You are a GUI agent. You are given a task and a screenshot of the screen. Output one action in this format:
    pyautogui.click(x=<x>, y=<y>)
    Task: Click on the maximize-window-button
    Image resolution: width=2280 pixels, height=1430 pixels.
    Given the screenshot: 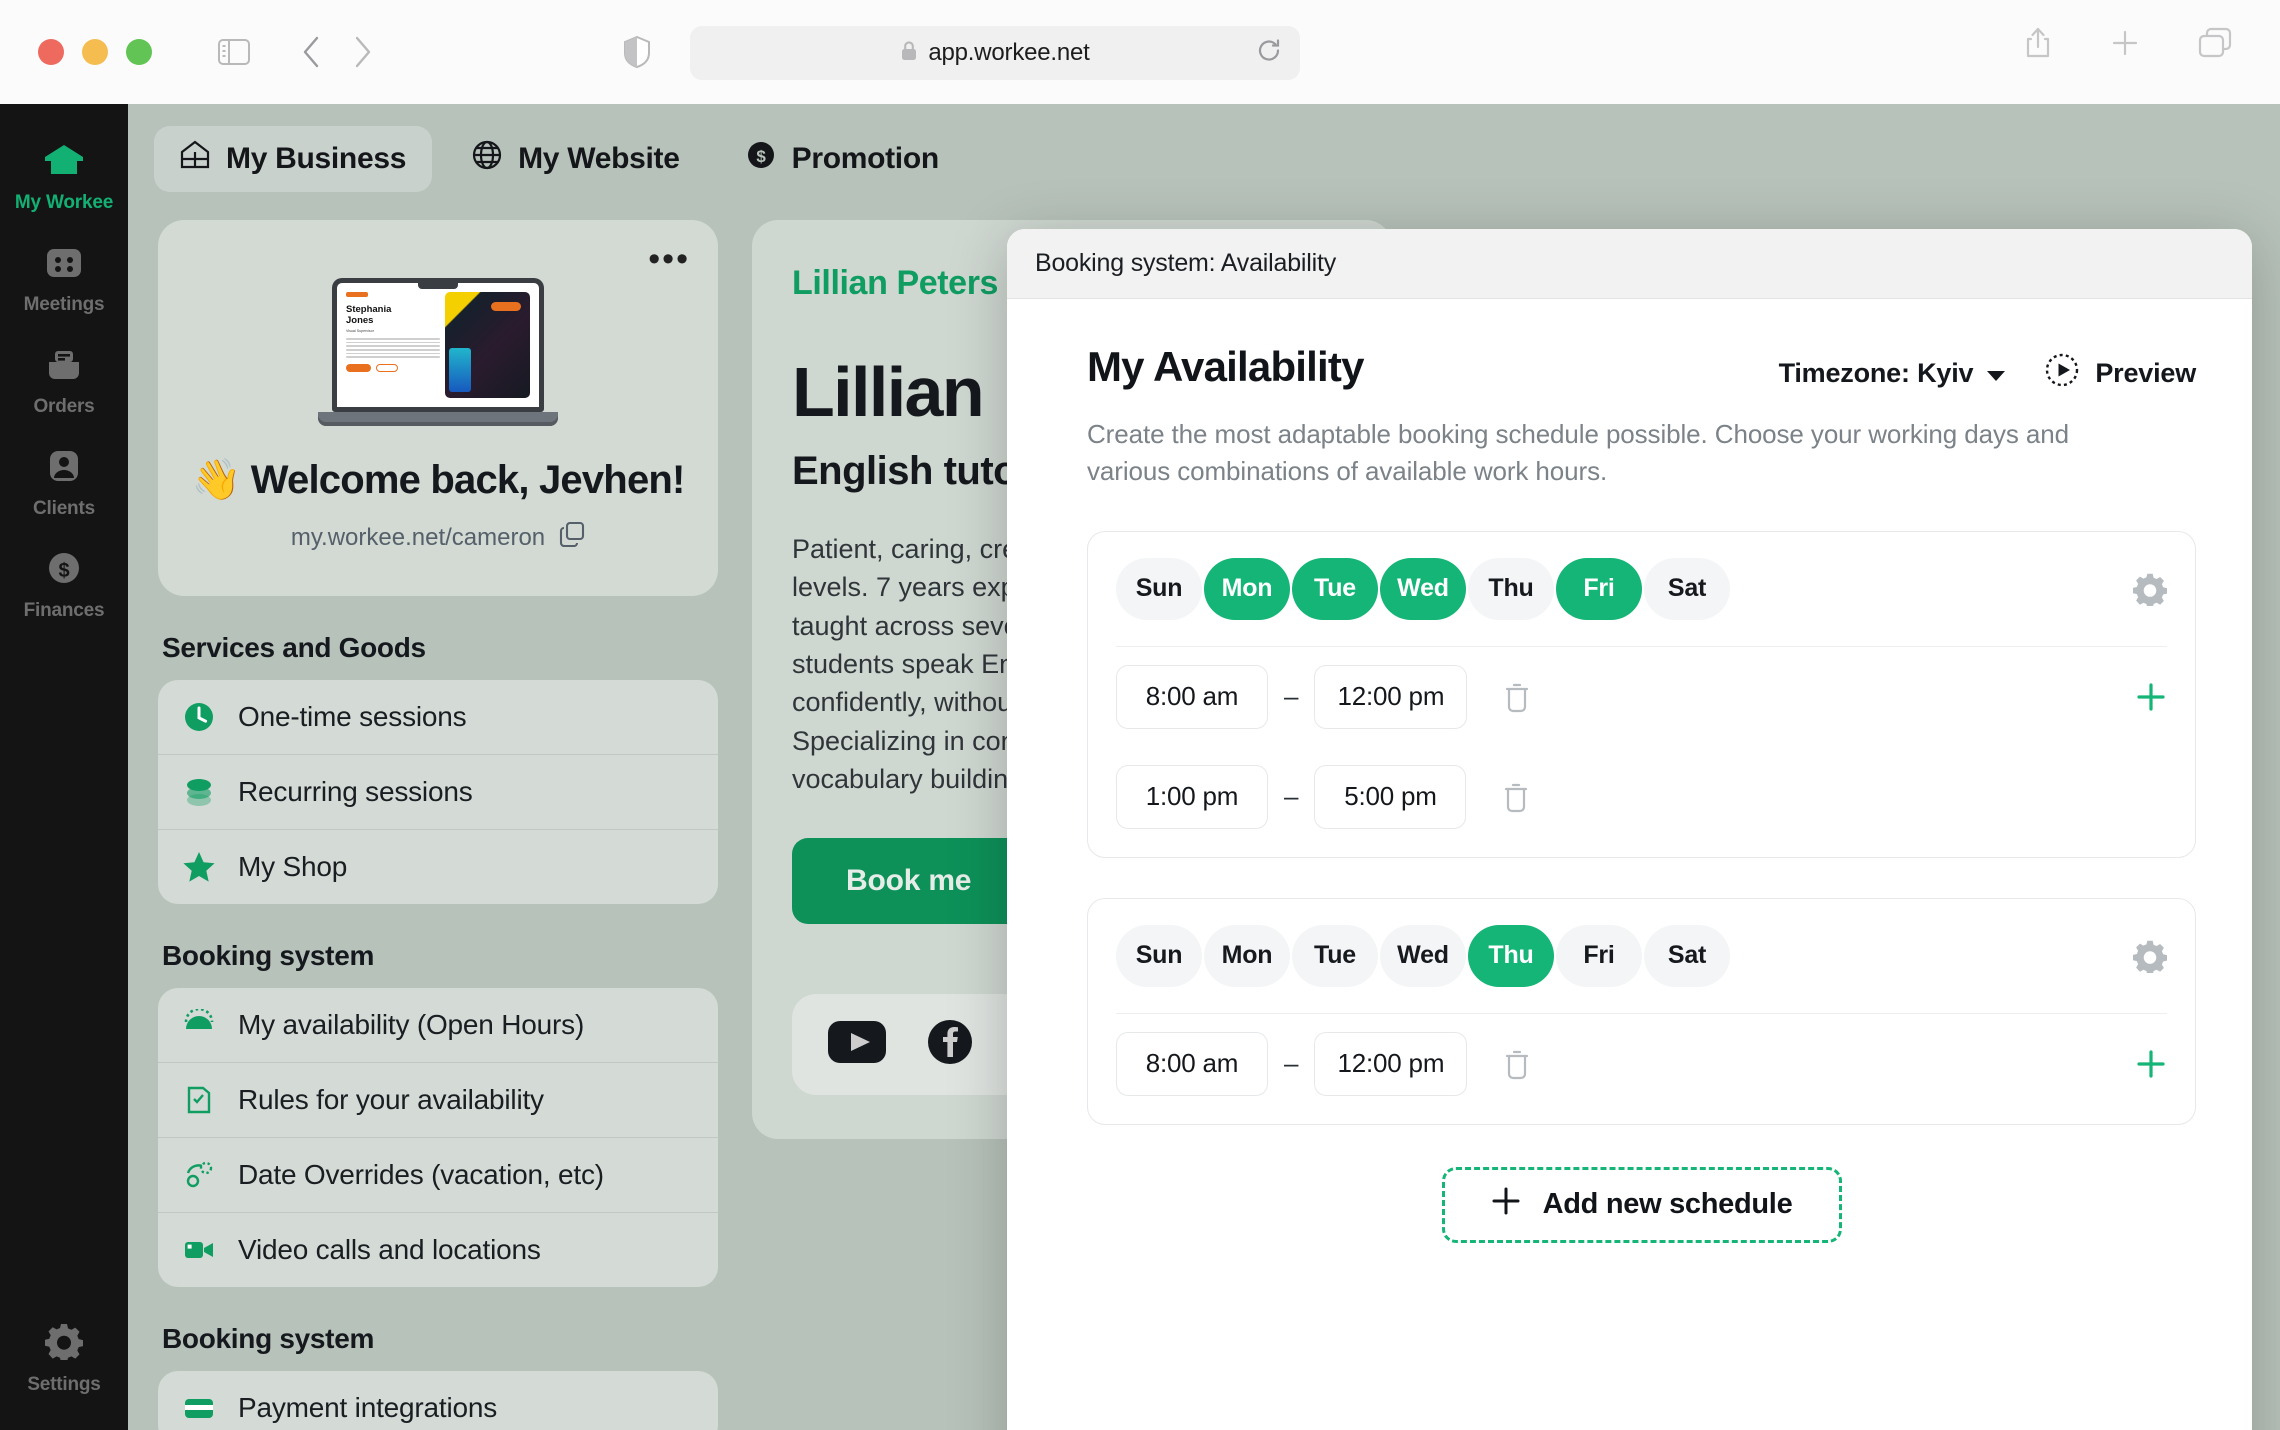 What is the action you would take?
    pyautogui.click(x=139, y=52)
    